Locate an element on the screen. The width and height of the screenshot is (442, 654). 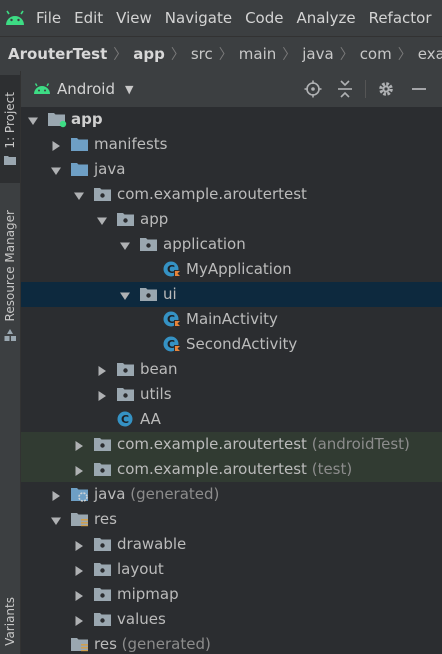
gear-icon is located at coordinates (386, 89).